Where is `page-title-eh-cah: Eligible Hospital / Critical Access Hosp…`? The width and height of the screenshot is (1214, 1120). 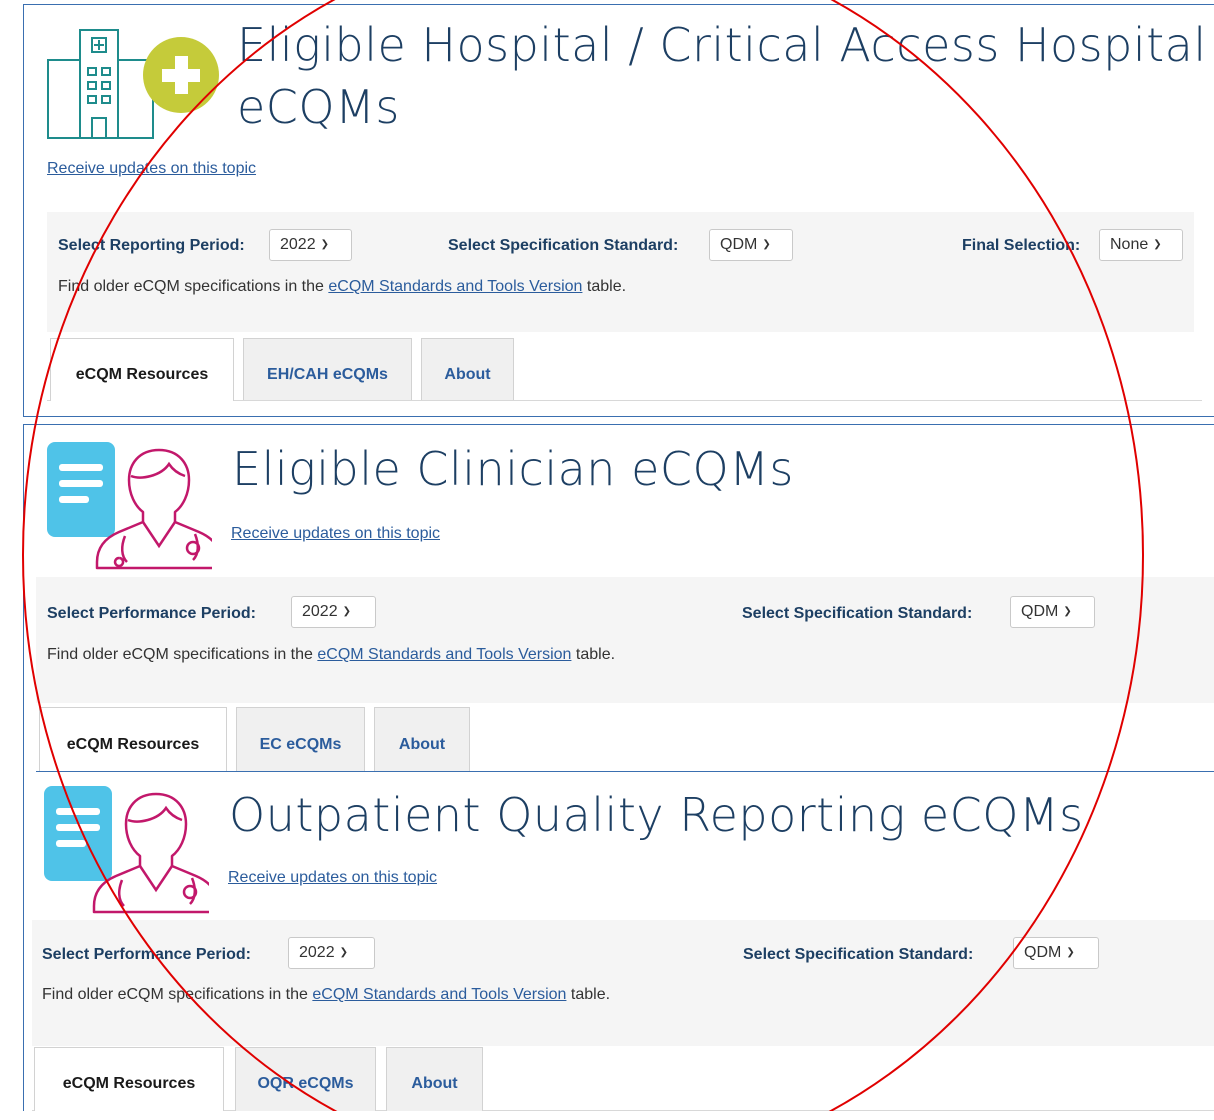 page-title-eh-cah: Eligible Hospital / Critical Access Hosp… is located at coordinates (722, 45).